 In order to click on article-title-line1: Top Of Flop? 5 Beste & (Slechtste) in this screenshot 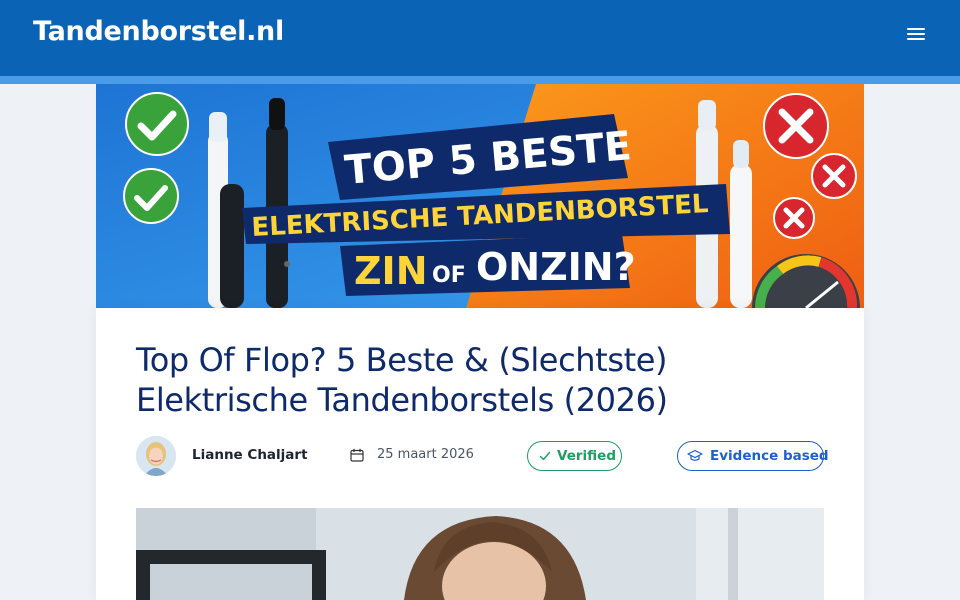, I will do `click(402, 360)`.